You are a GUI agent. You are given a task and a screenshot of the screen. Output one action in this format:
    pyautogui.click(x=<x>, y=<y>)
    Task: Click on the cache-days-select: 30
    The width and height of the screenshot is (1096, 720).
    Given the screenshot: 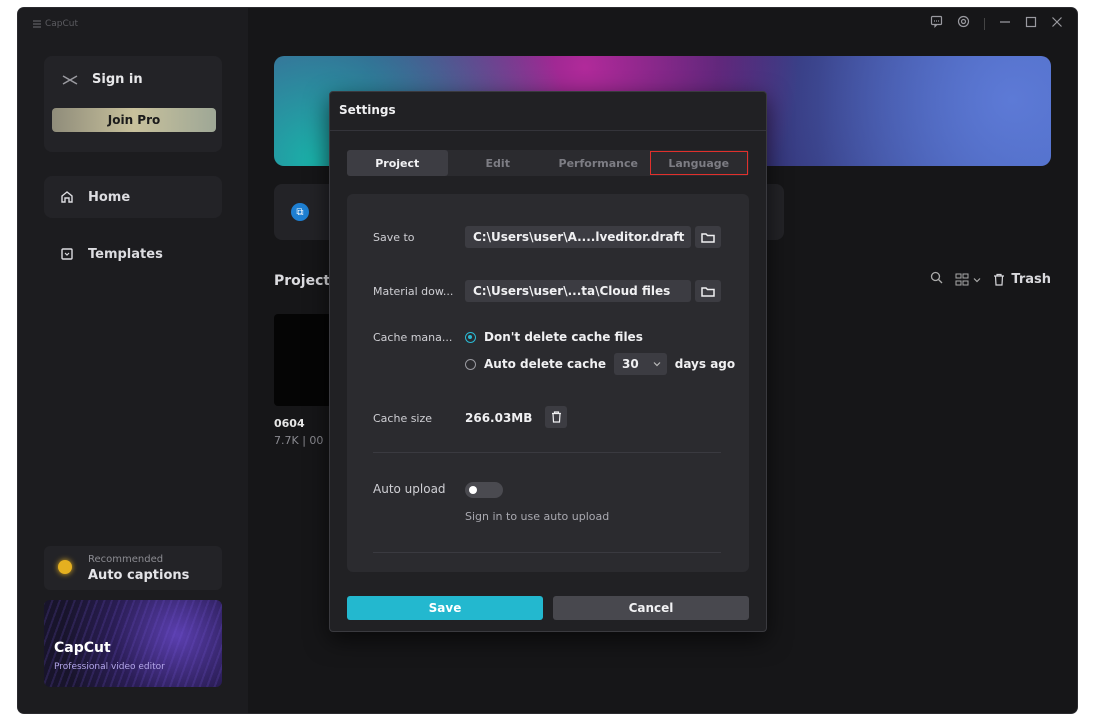 What is the action you would take?
    pyautogui.click(x=640, y=364)
    